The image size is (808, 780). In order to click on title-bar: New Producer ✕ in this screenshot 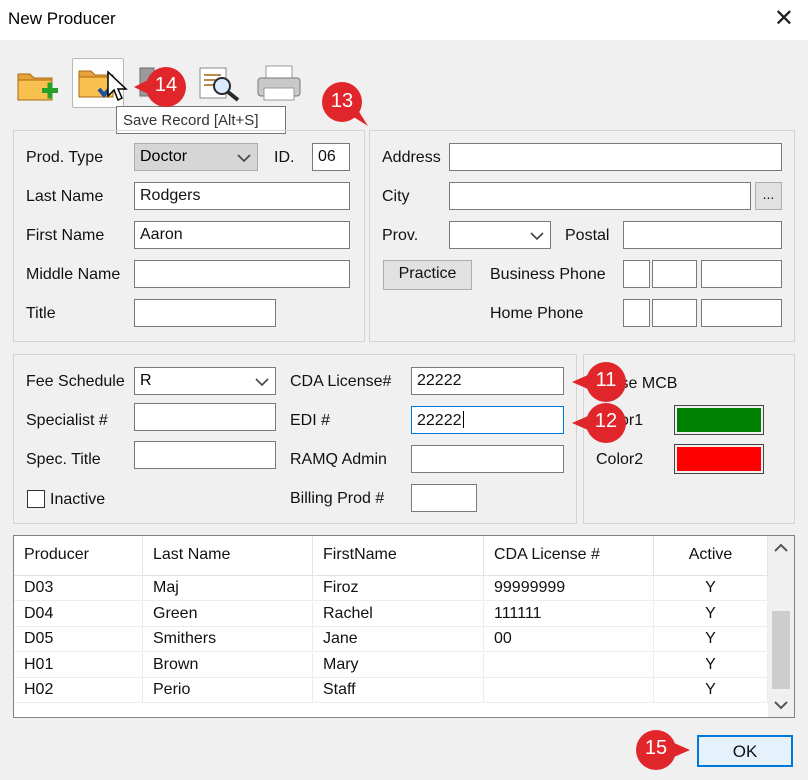, I will do `click(404, 20)`.